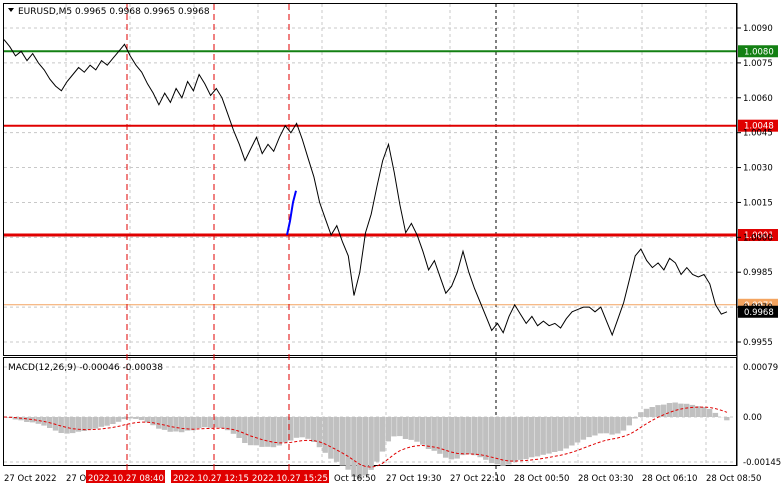 The width and height of the screenshot is (781, 492). I want to click on price-tick-label: 1.0090, so click(758, 29).